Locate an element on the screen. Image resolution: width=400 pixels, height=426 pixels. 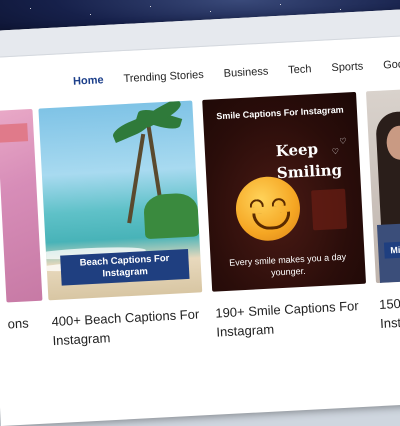
card-4-title-line-2: Insta is located at coordinates (389, 322).